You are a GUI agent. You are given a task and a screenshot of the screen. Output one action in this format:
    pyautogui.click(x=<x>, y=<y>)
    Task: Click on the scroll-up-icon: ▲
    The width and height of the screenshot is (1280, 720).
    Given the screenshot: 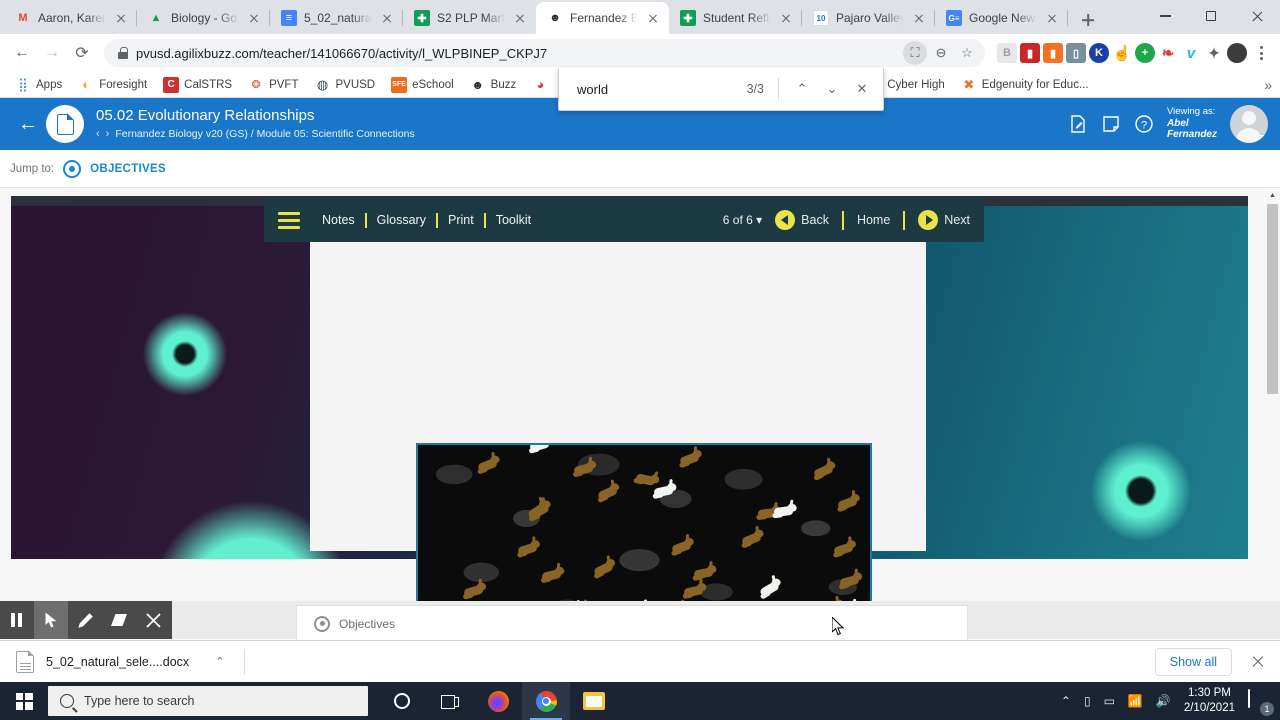 What is the action you would take?
    pyautogui.click(x=1272, y=195)
    